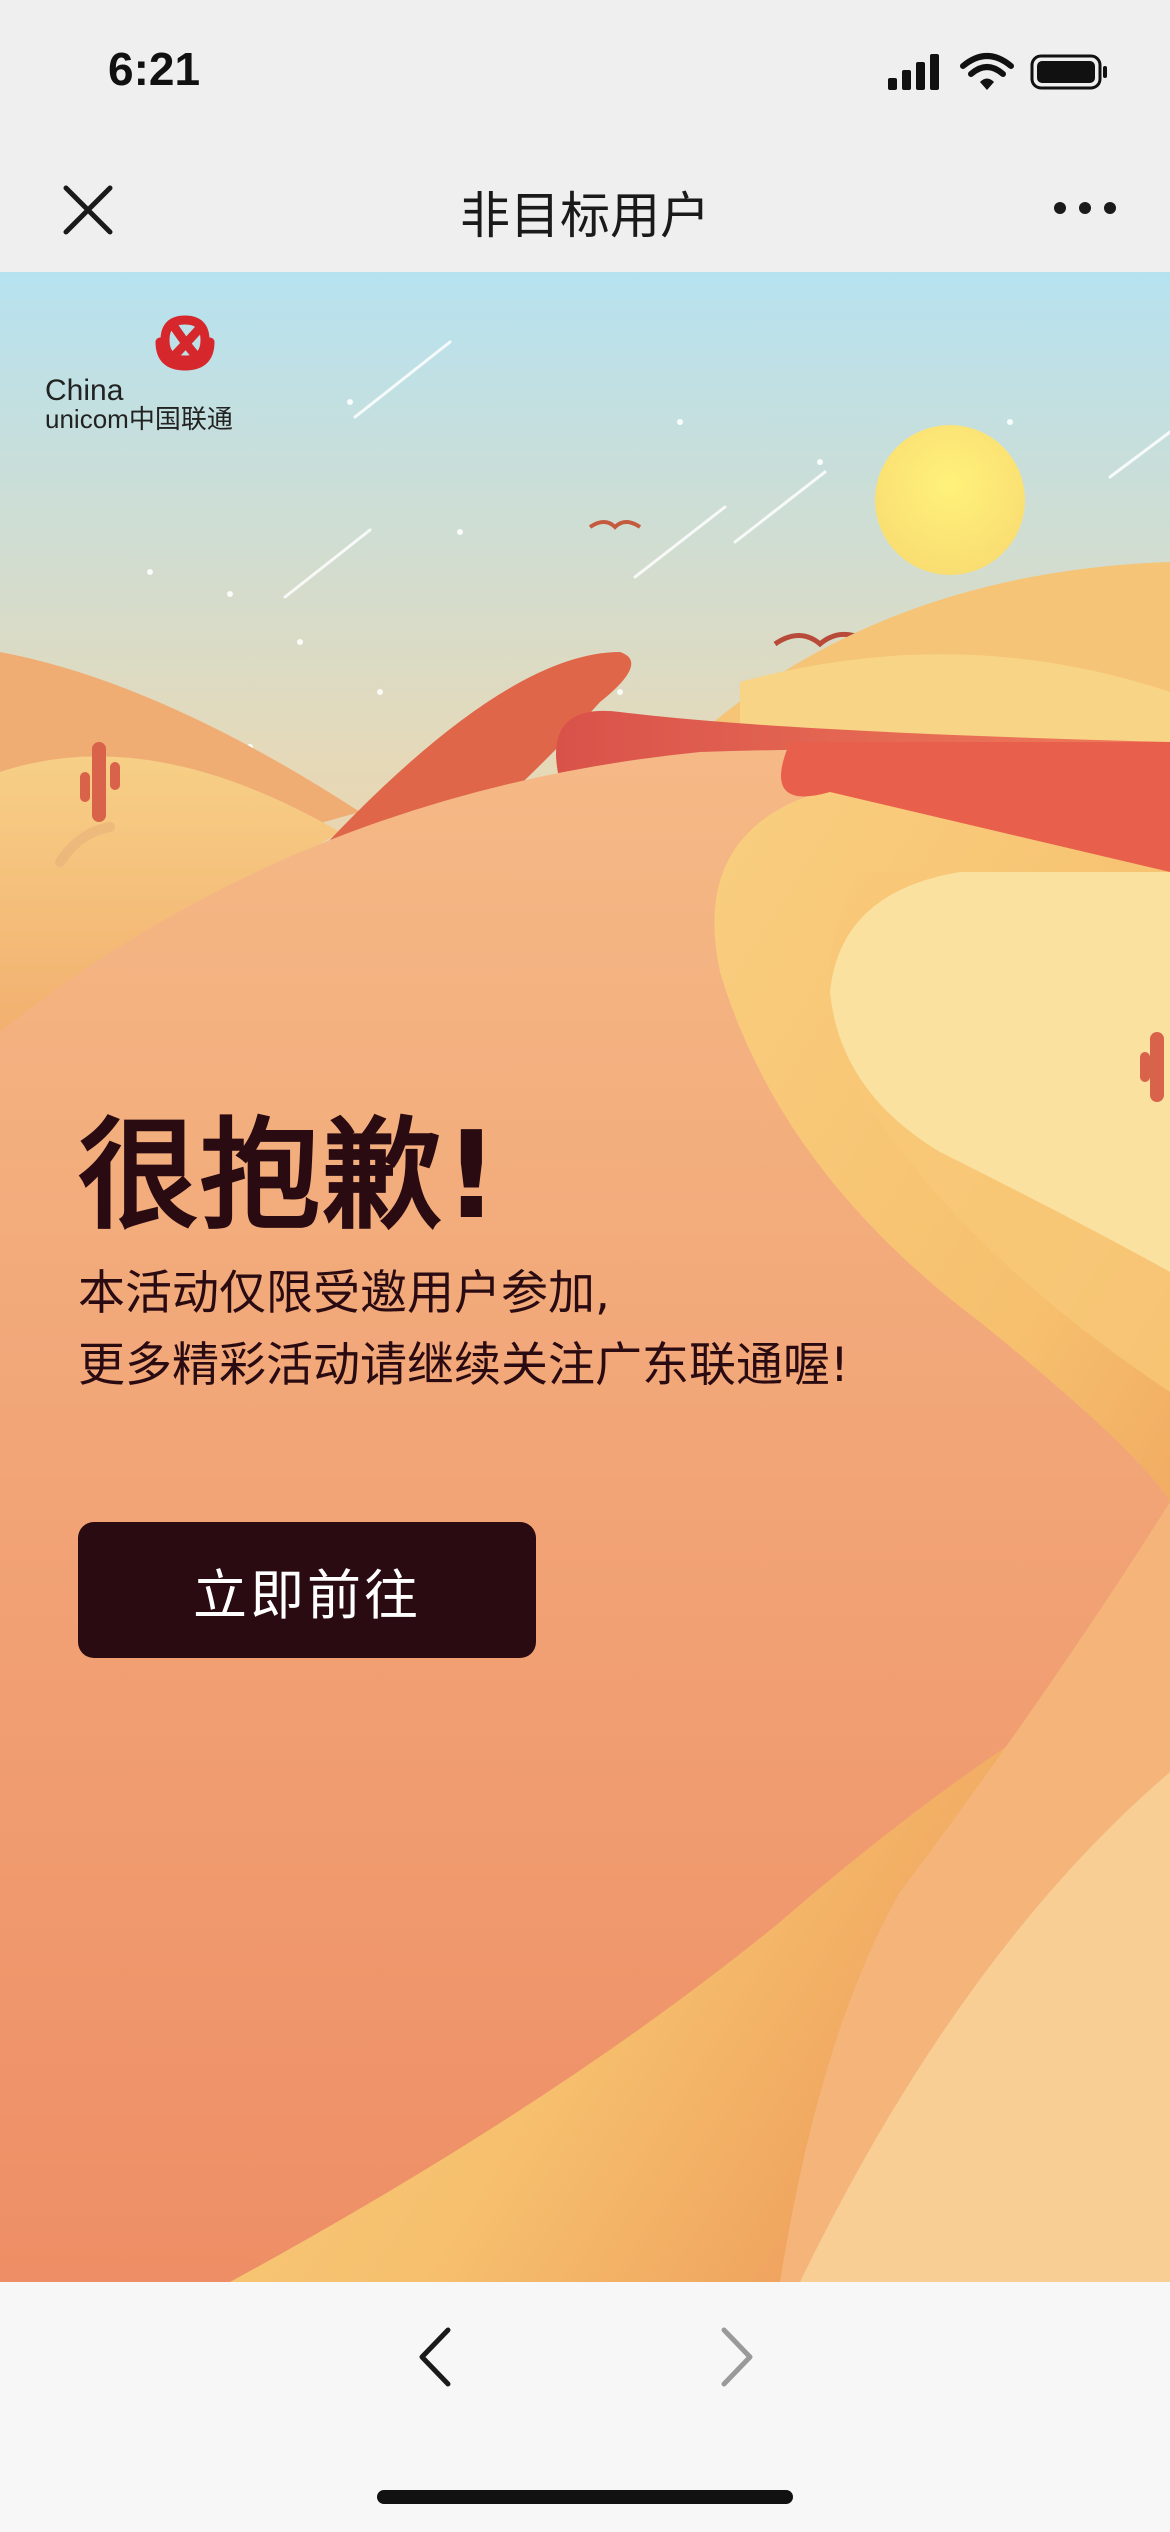  I want to click on logo-text-line2: unicom中国联通, so click(139, 419).